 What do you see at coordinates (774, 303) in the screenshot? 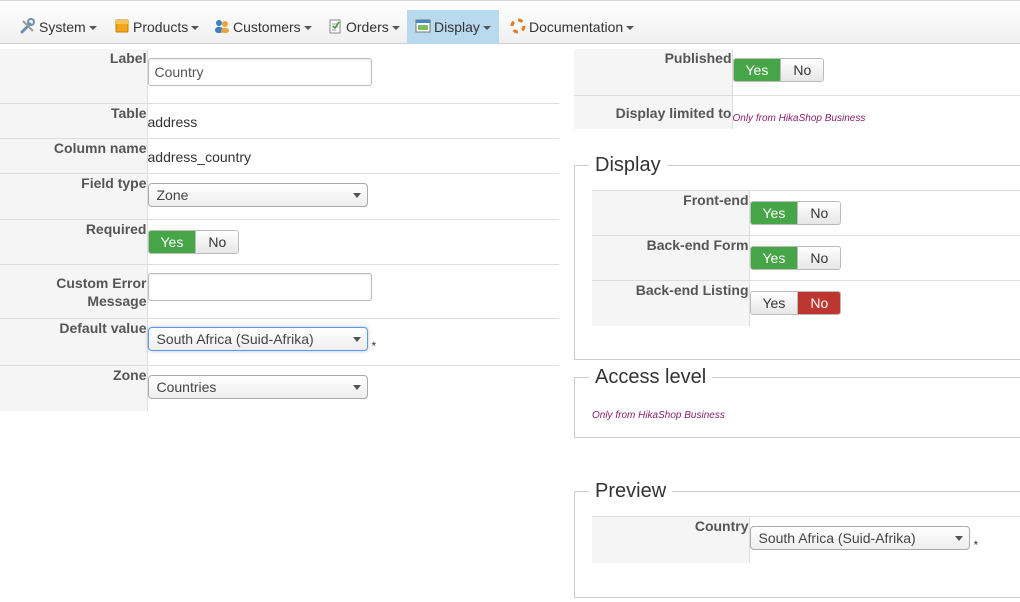
I see `backend-listing-yes-button: Yes` at bounding box center [774, 303].